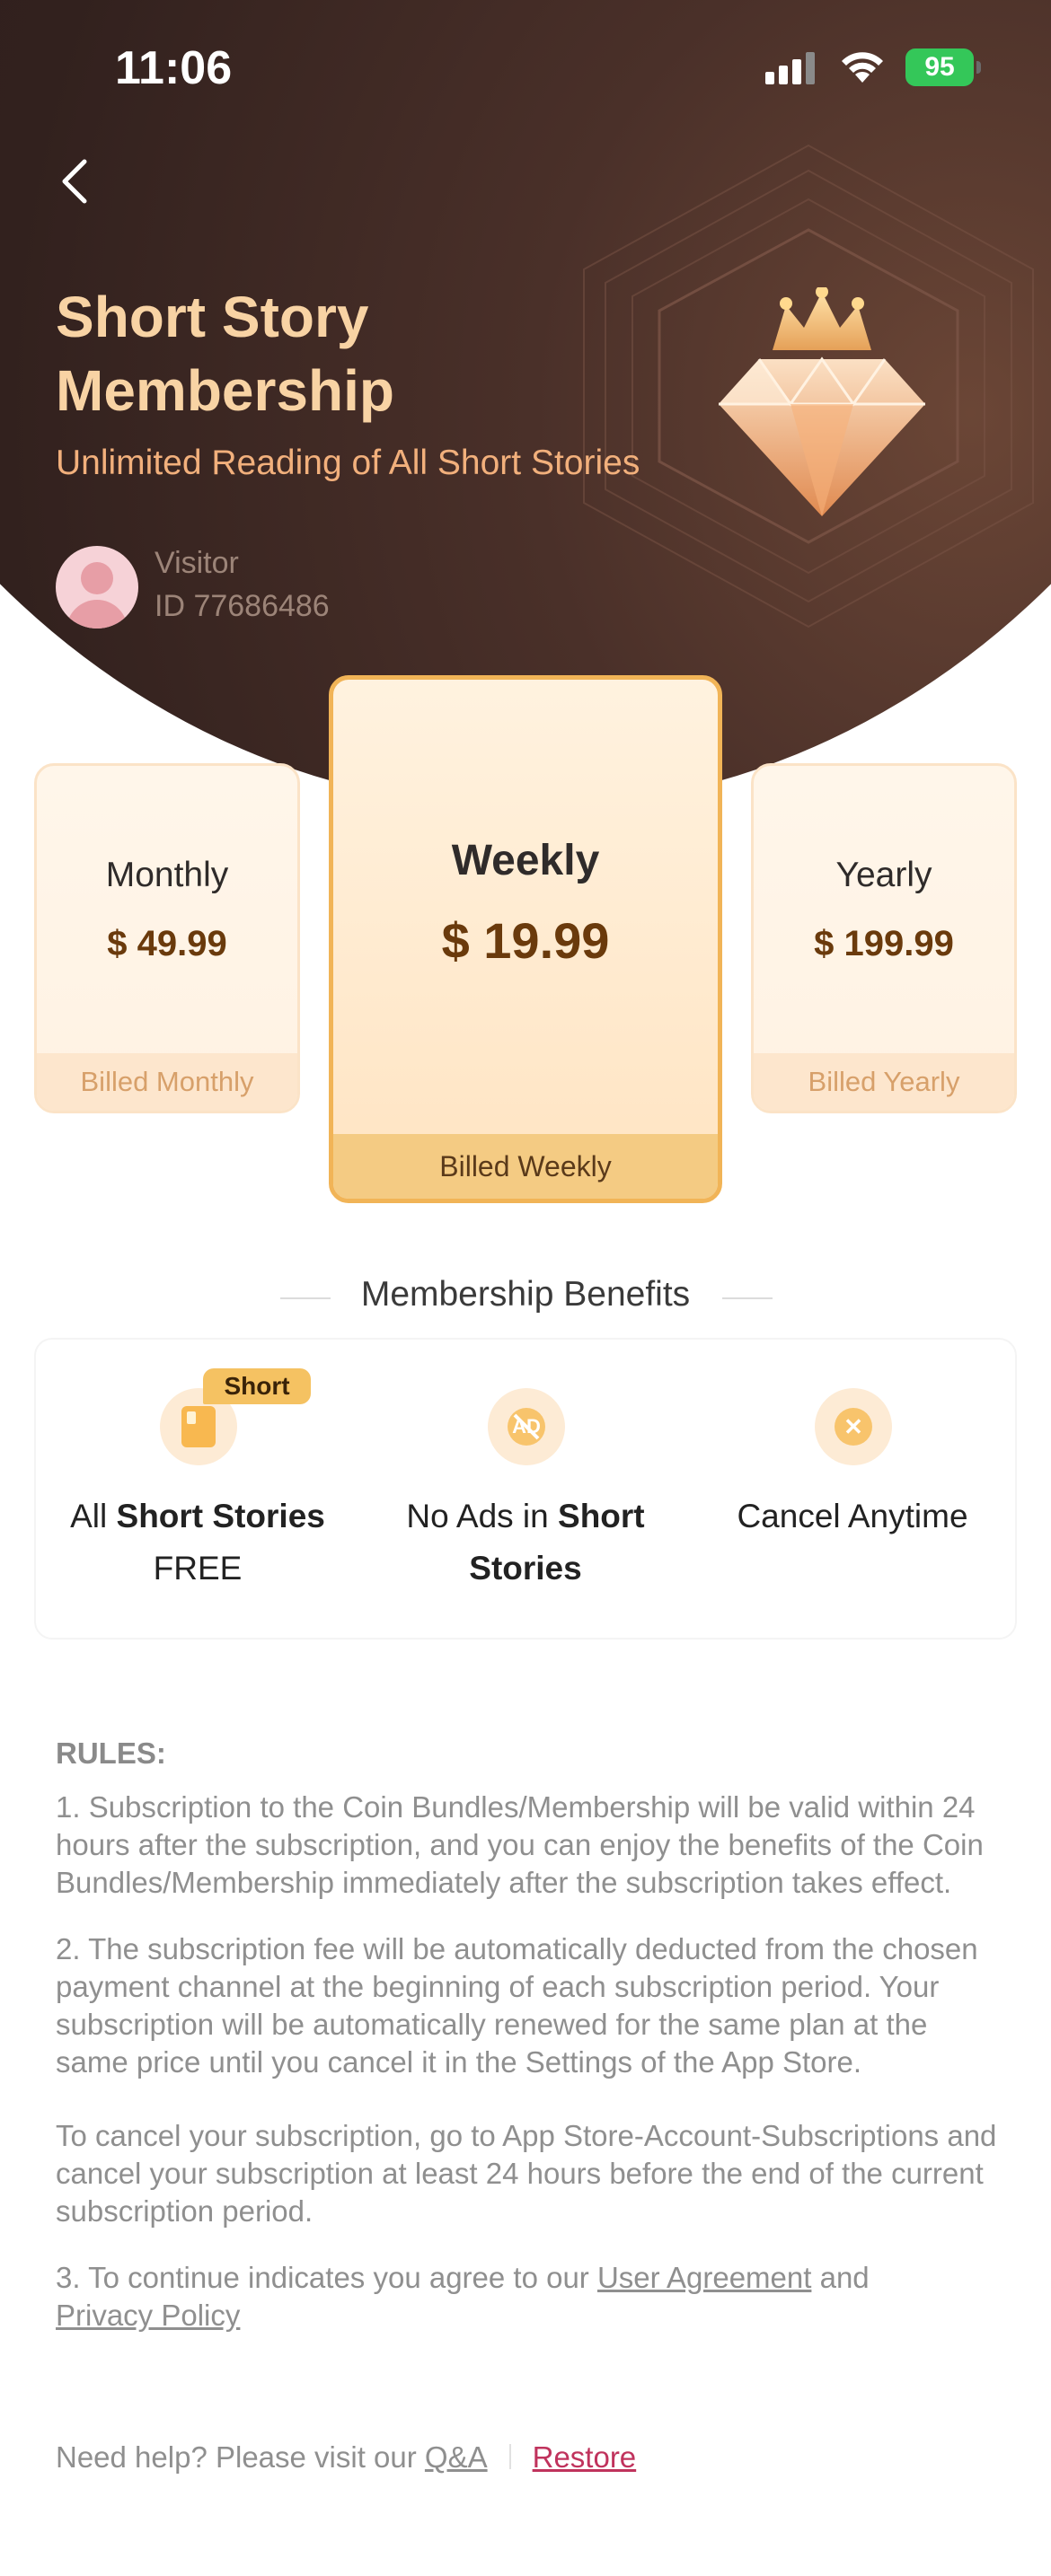 This screenshot has width=1051, height=2576. What do you see at coordinates (197, 1543) in the screenshot?
I see `benefit-label: All Short Stories FREE` at bounding box center [197, 1543].